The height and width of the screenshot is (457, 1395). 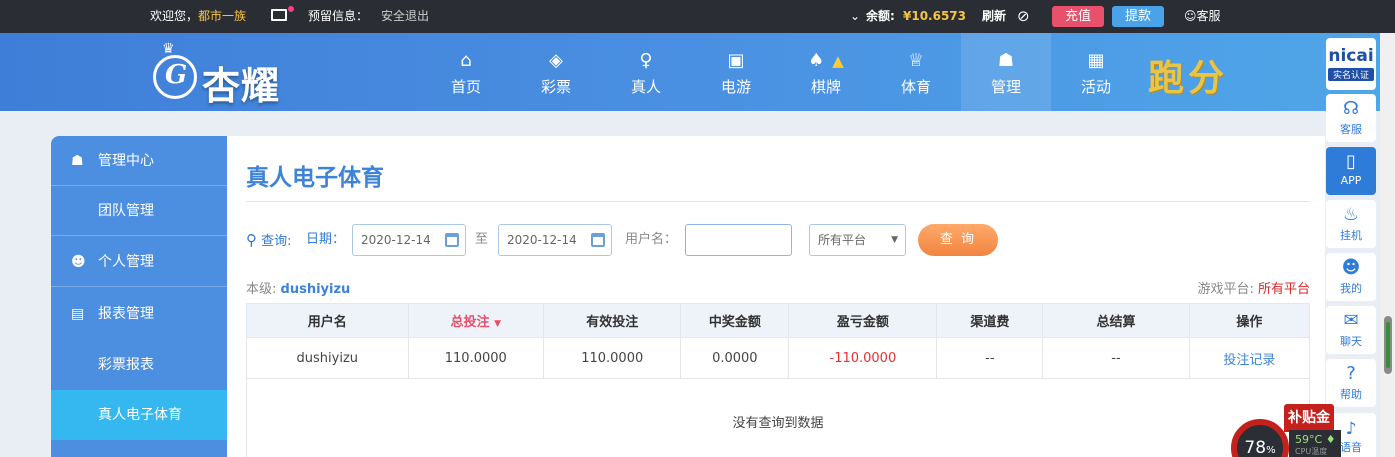 I want to click on float-label: 语音, so click(x=1351, y=447).